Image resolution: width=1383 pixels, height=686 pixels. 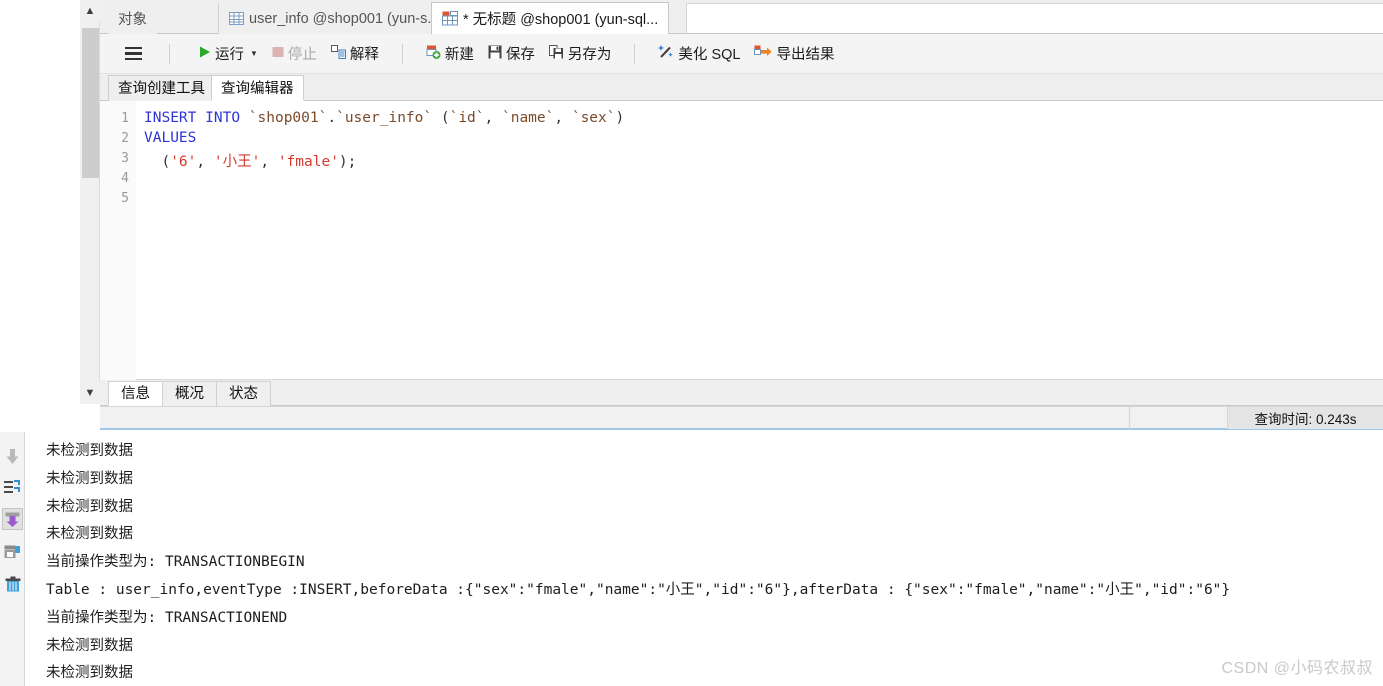 I want to click on run-label: 运行, so click(x=229, y=55).